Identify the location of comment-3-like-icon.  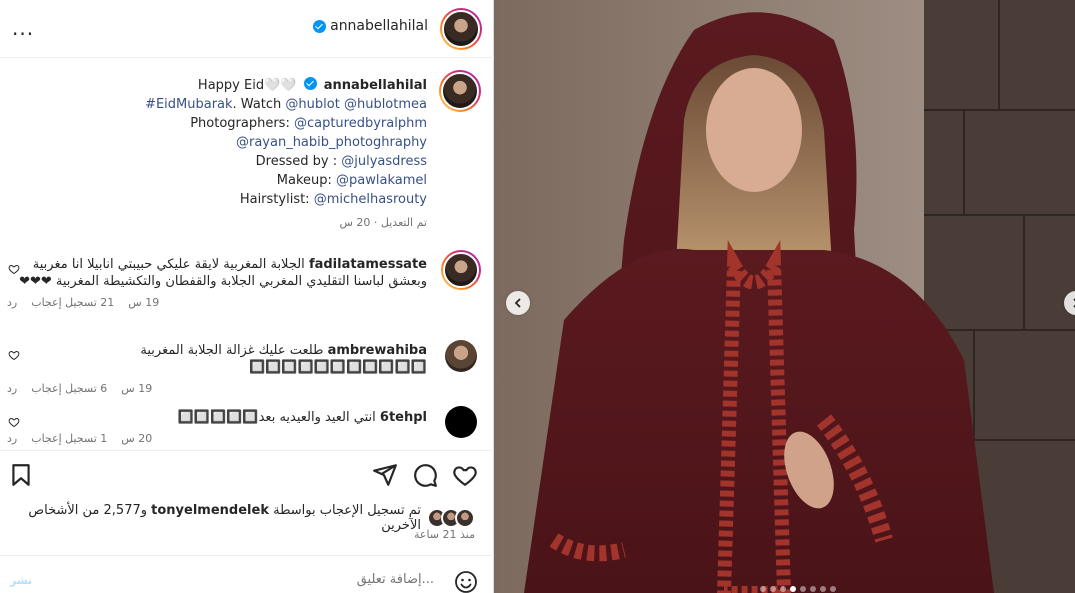
(14, 422).